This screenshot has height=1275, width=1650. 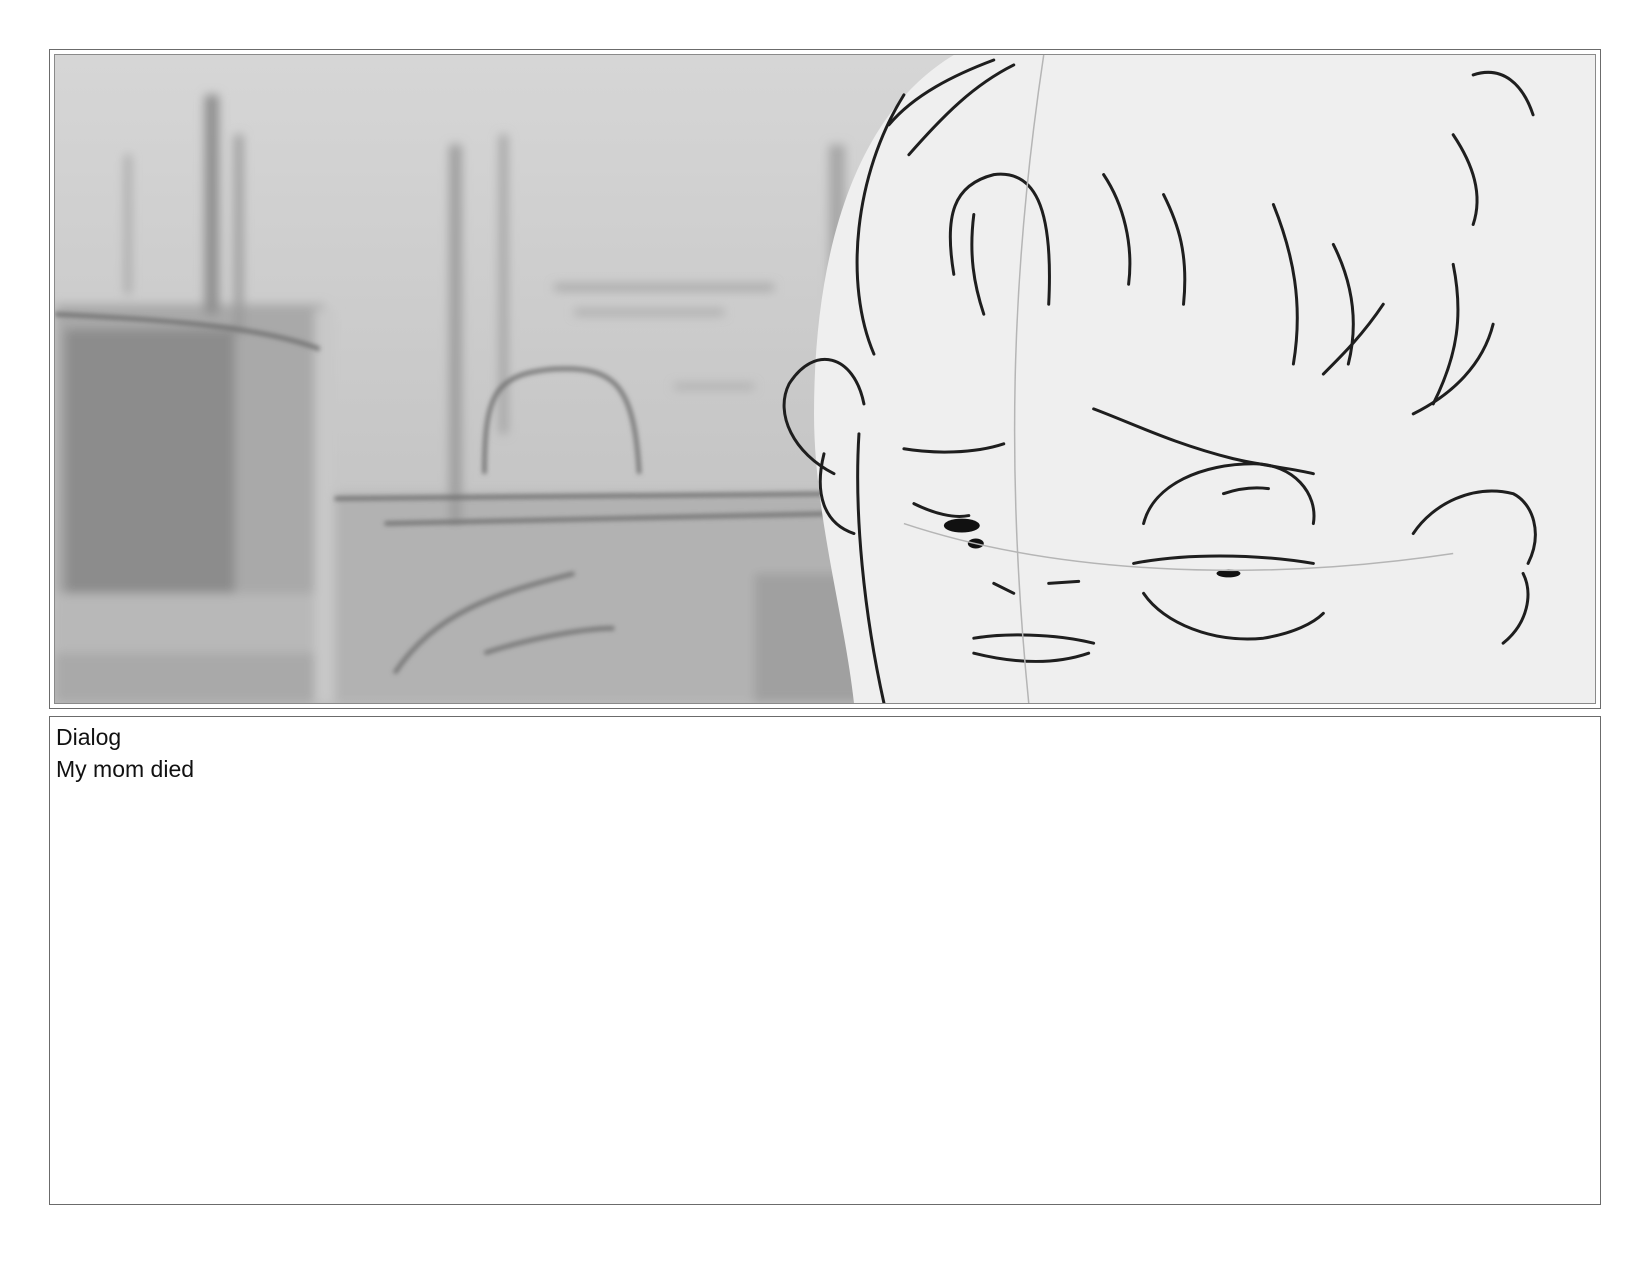 What do you see at coordinates (89, 737) in the screenshot?
I see `dialog-label: Dialog` at bounding box center [89, 737].